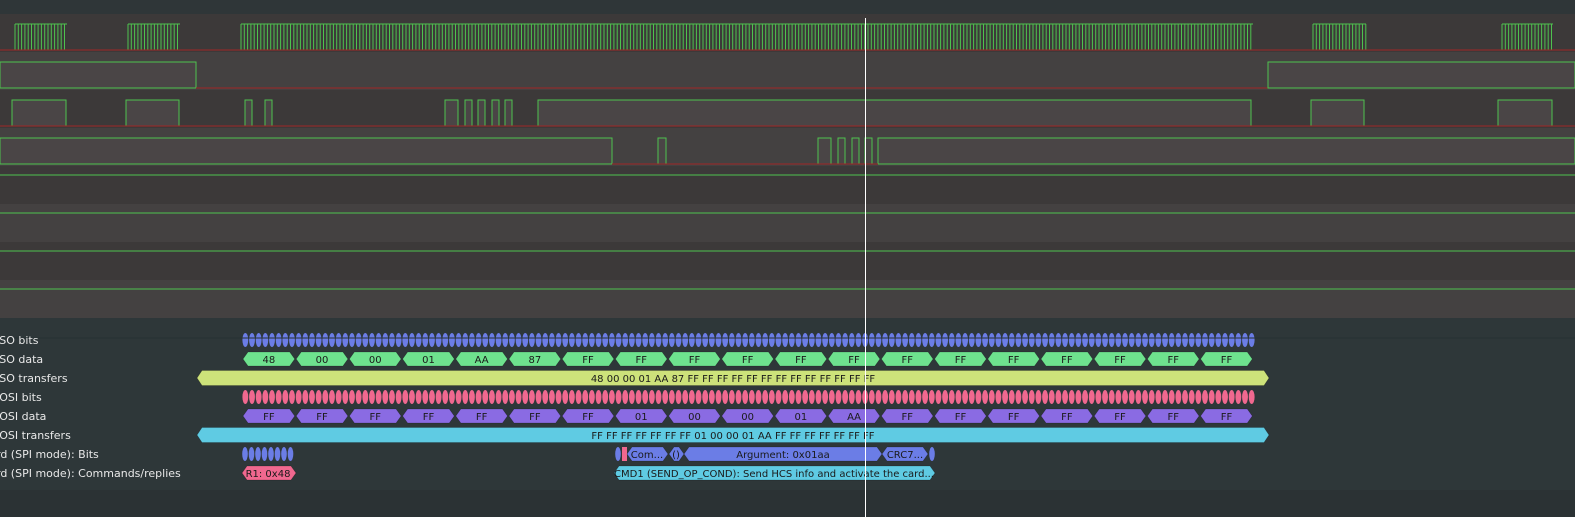 The width and height of the screenshot is (1575, 517). I want to click on row-label-miso-bits: ISO bits, so click(19, 340).